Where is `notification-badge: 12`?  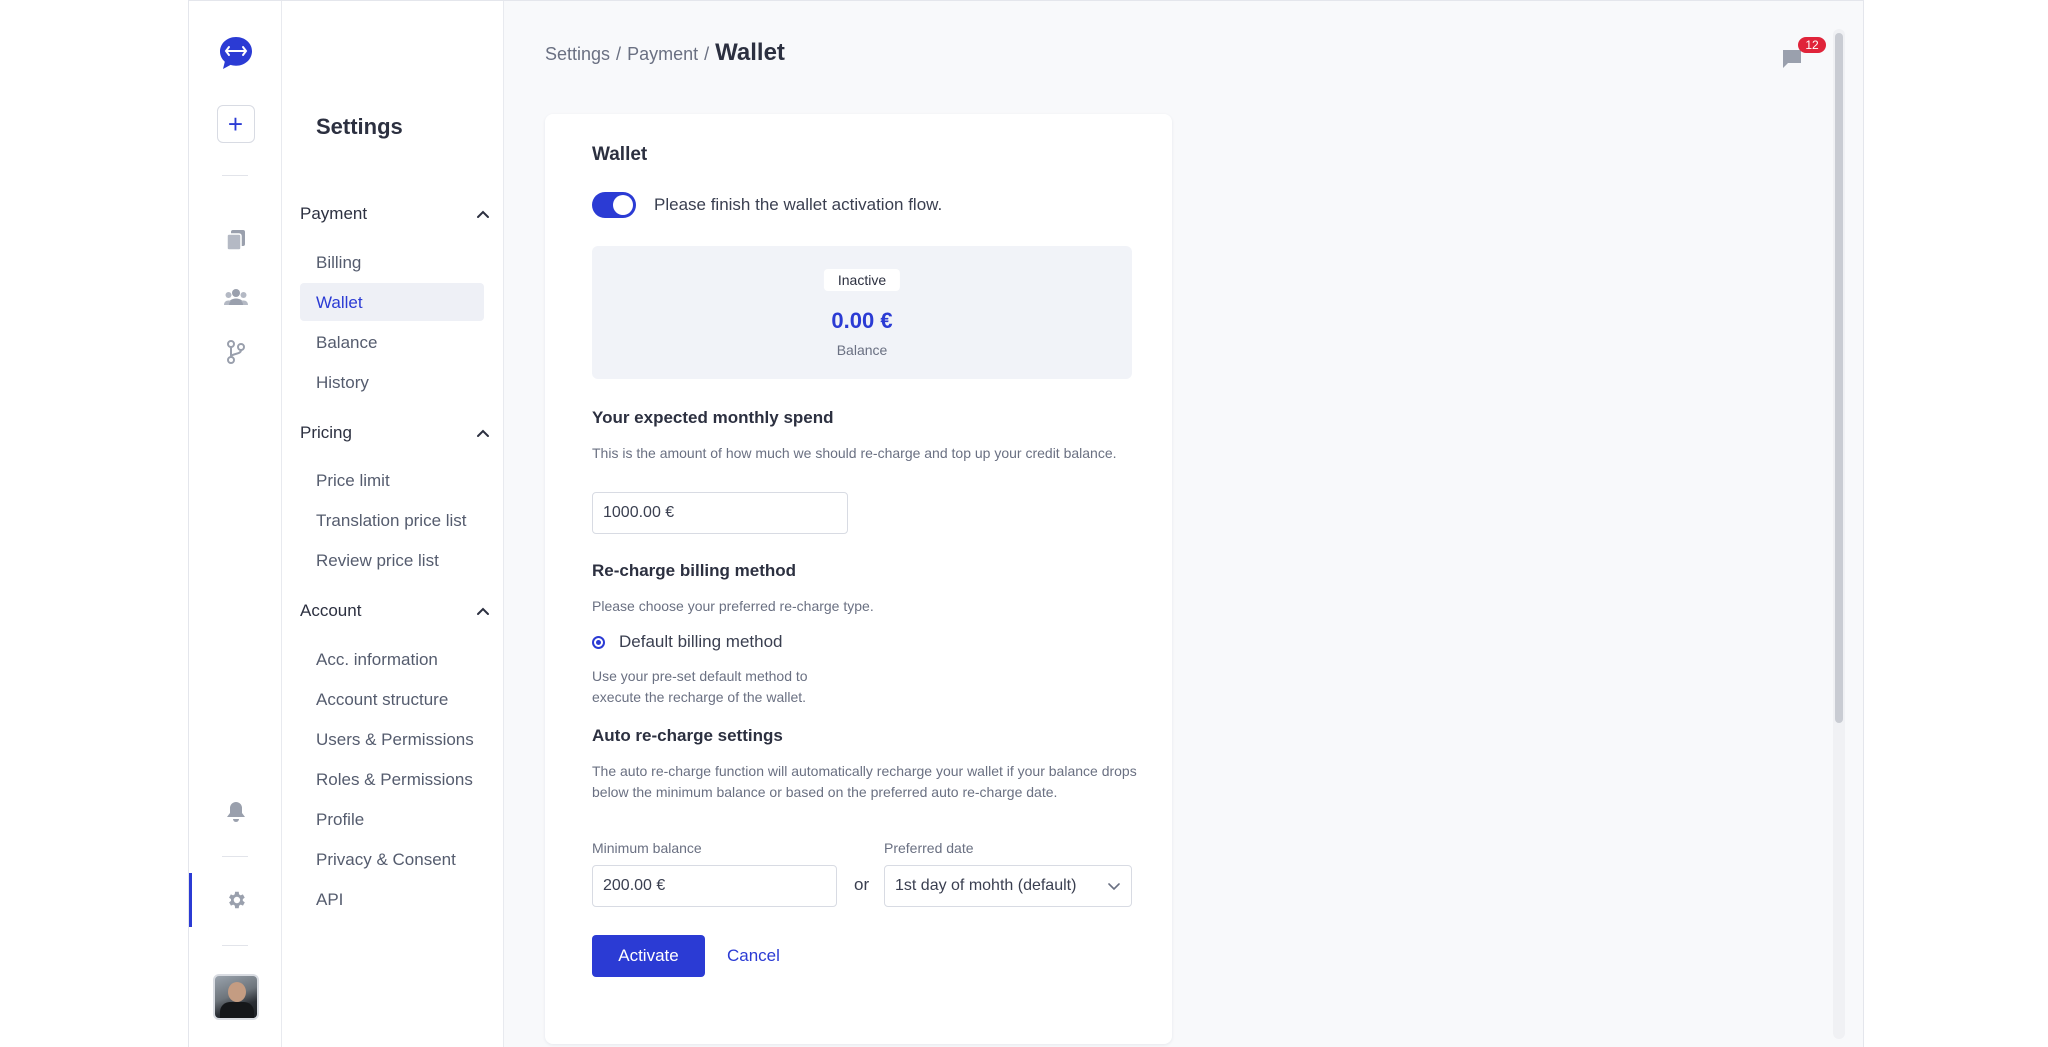
notification-badge: 12 is located at coordinates (1812, 45).